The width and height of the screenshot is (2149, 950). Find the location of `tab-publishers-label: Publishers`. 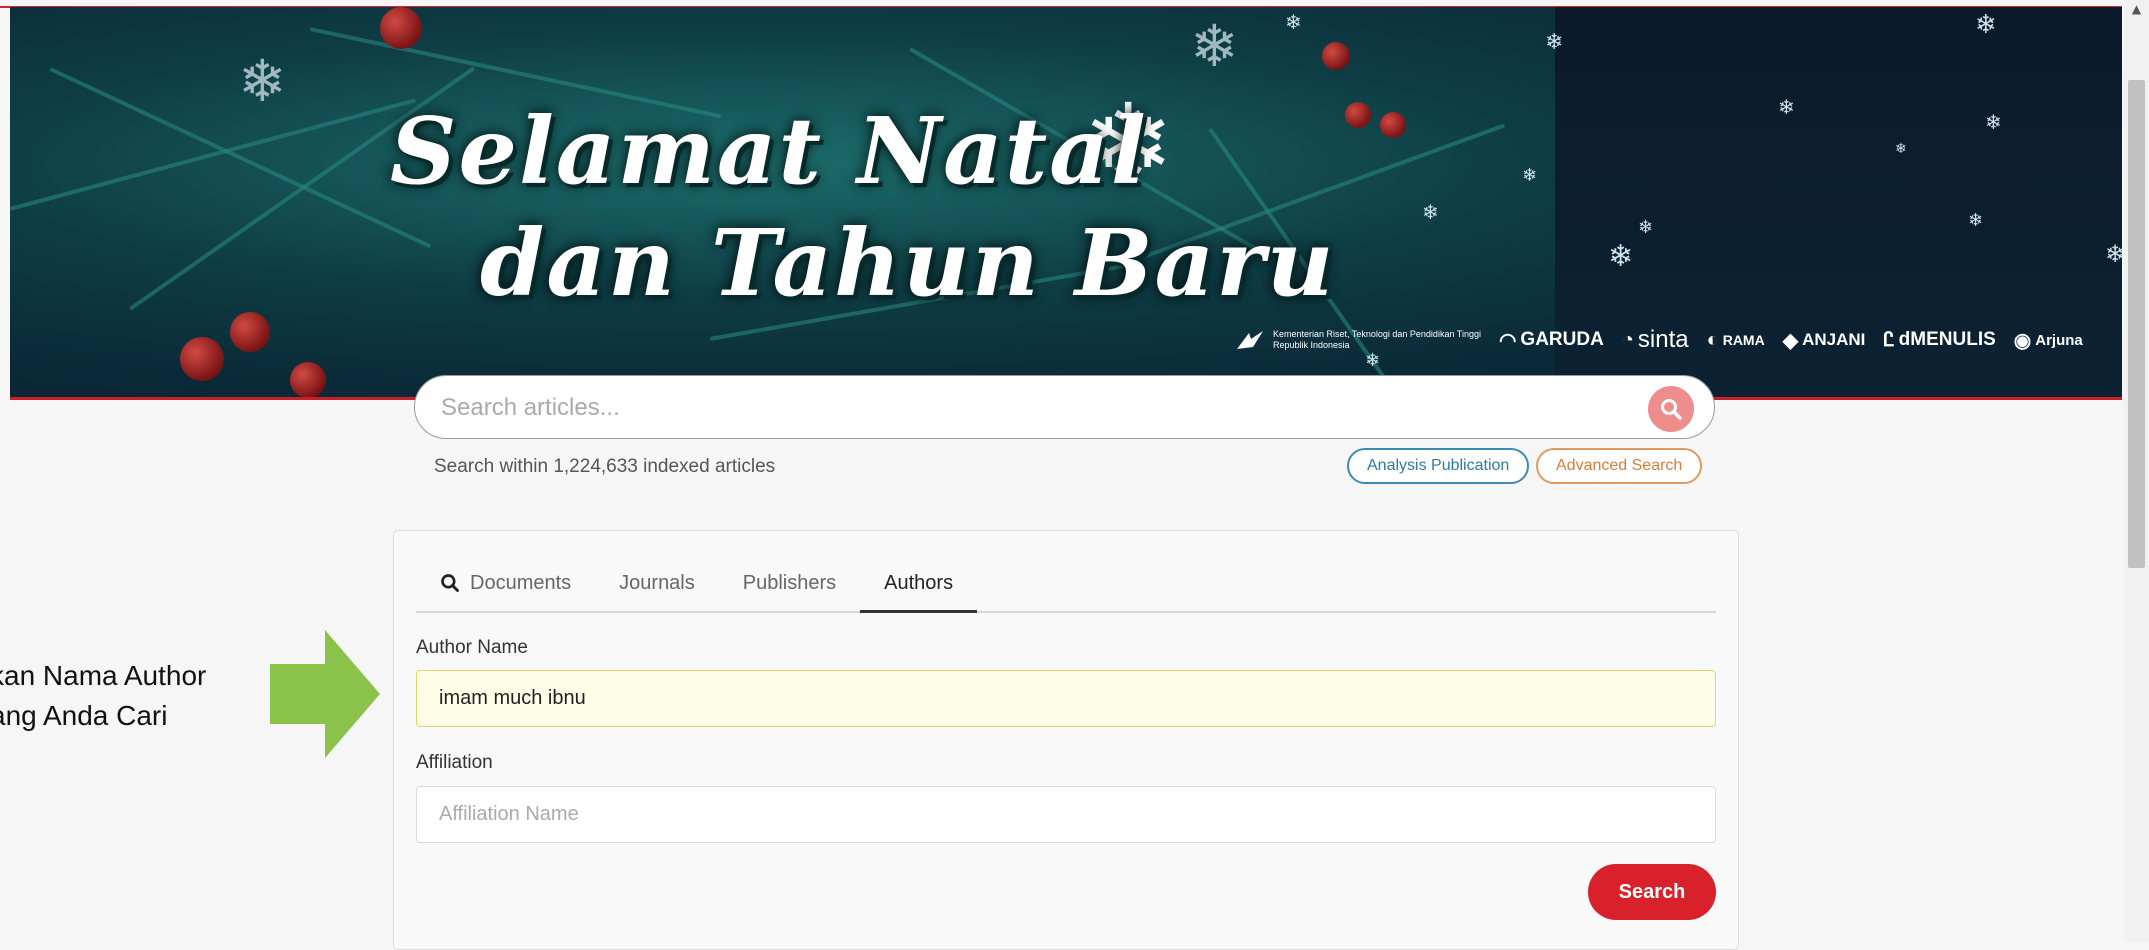

tab-publishers-label: Publishers is located at coordinates (789, 582).